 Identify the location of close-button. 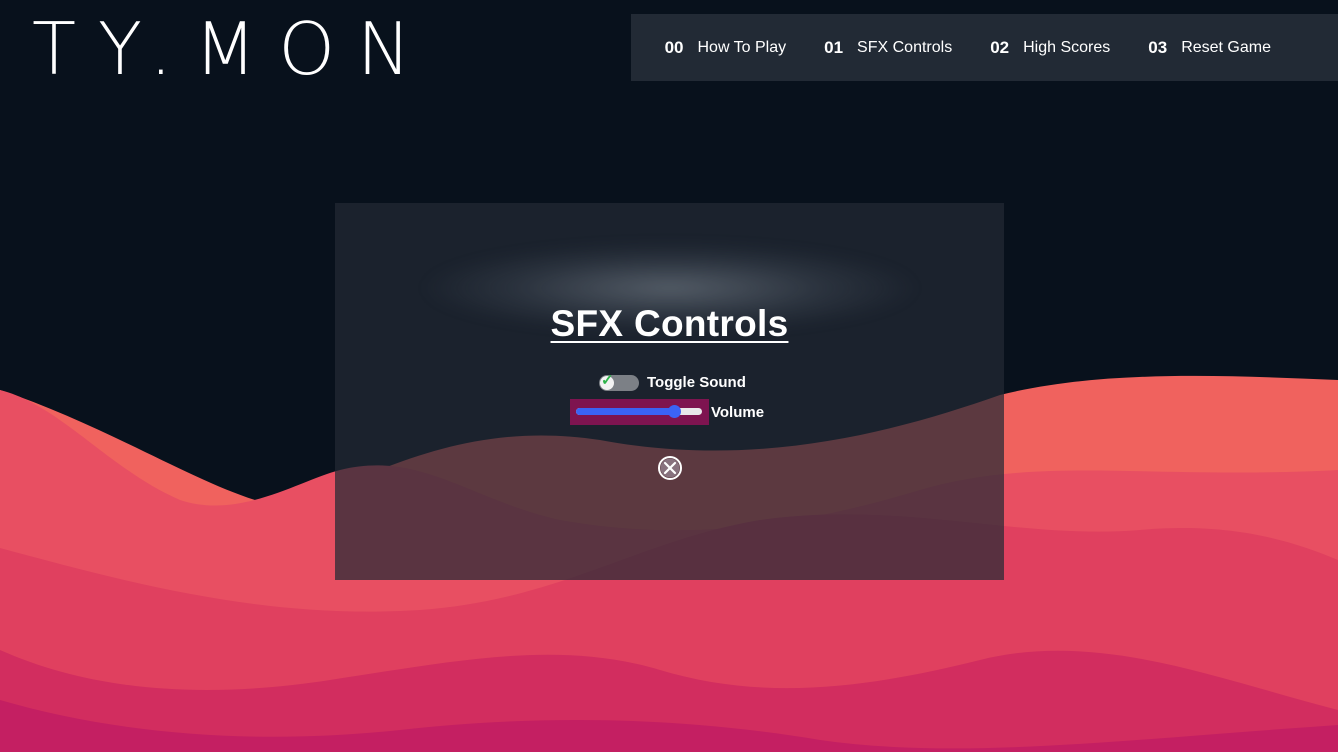
(670, 468).